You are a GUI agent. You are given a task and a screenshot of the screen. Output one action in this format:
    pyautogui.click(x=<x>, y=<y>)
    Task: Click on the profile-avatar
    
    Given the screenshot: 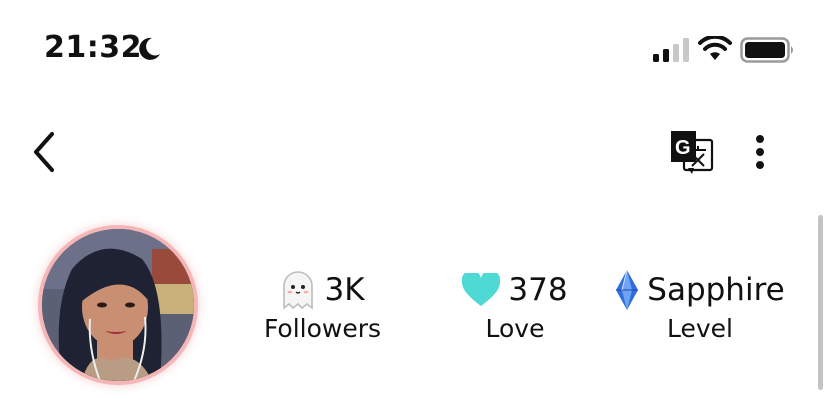 What is the action you would take?
    pyautogui.click(x=118, y=305)
    